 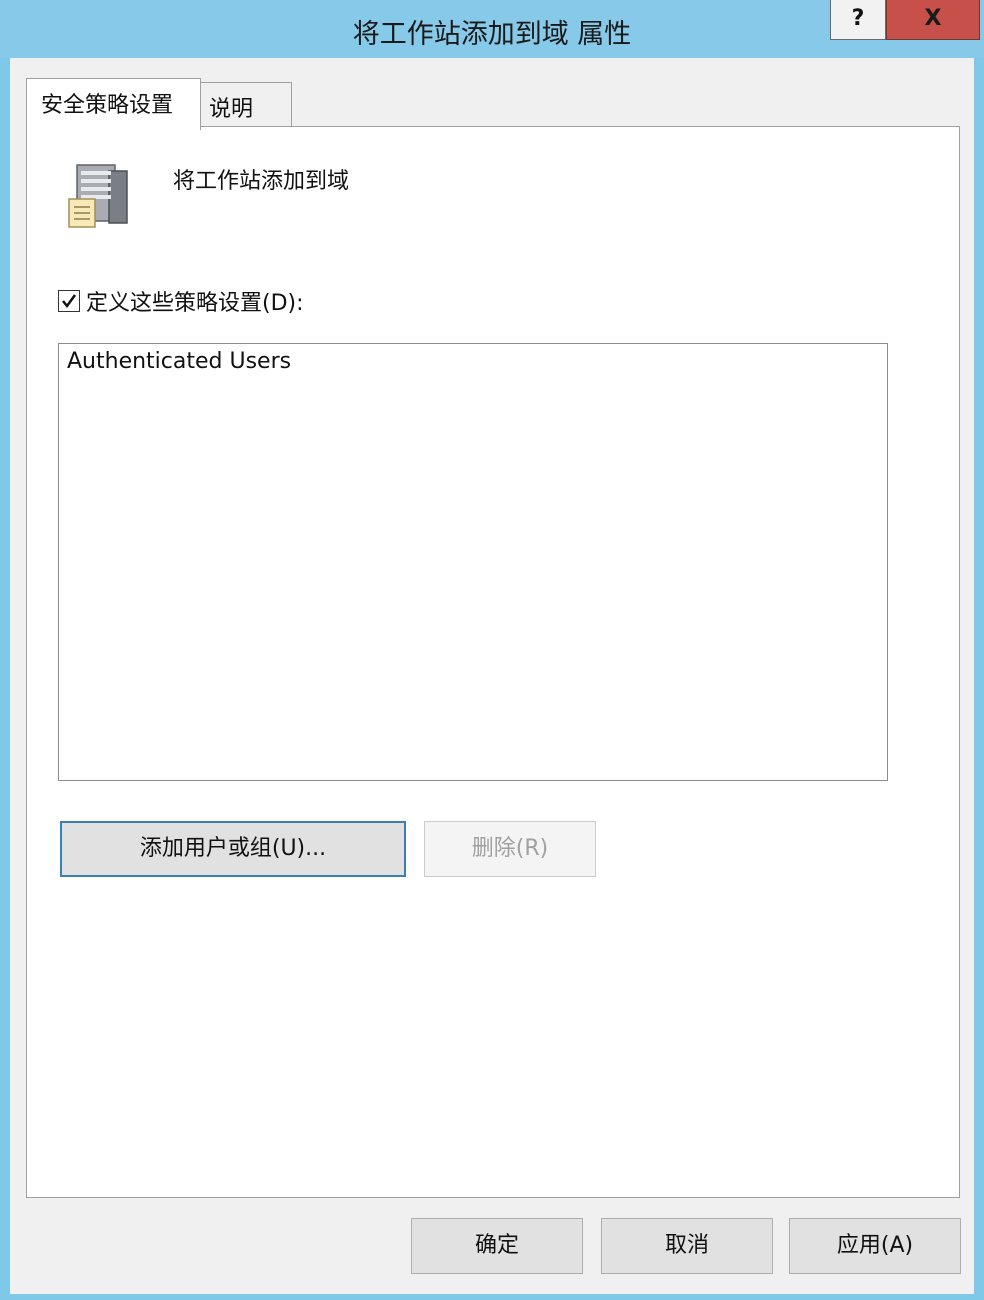 I want to click on cancel-button: 取消, so click(x=687, y=1246).